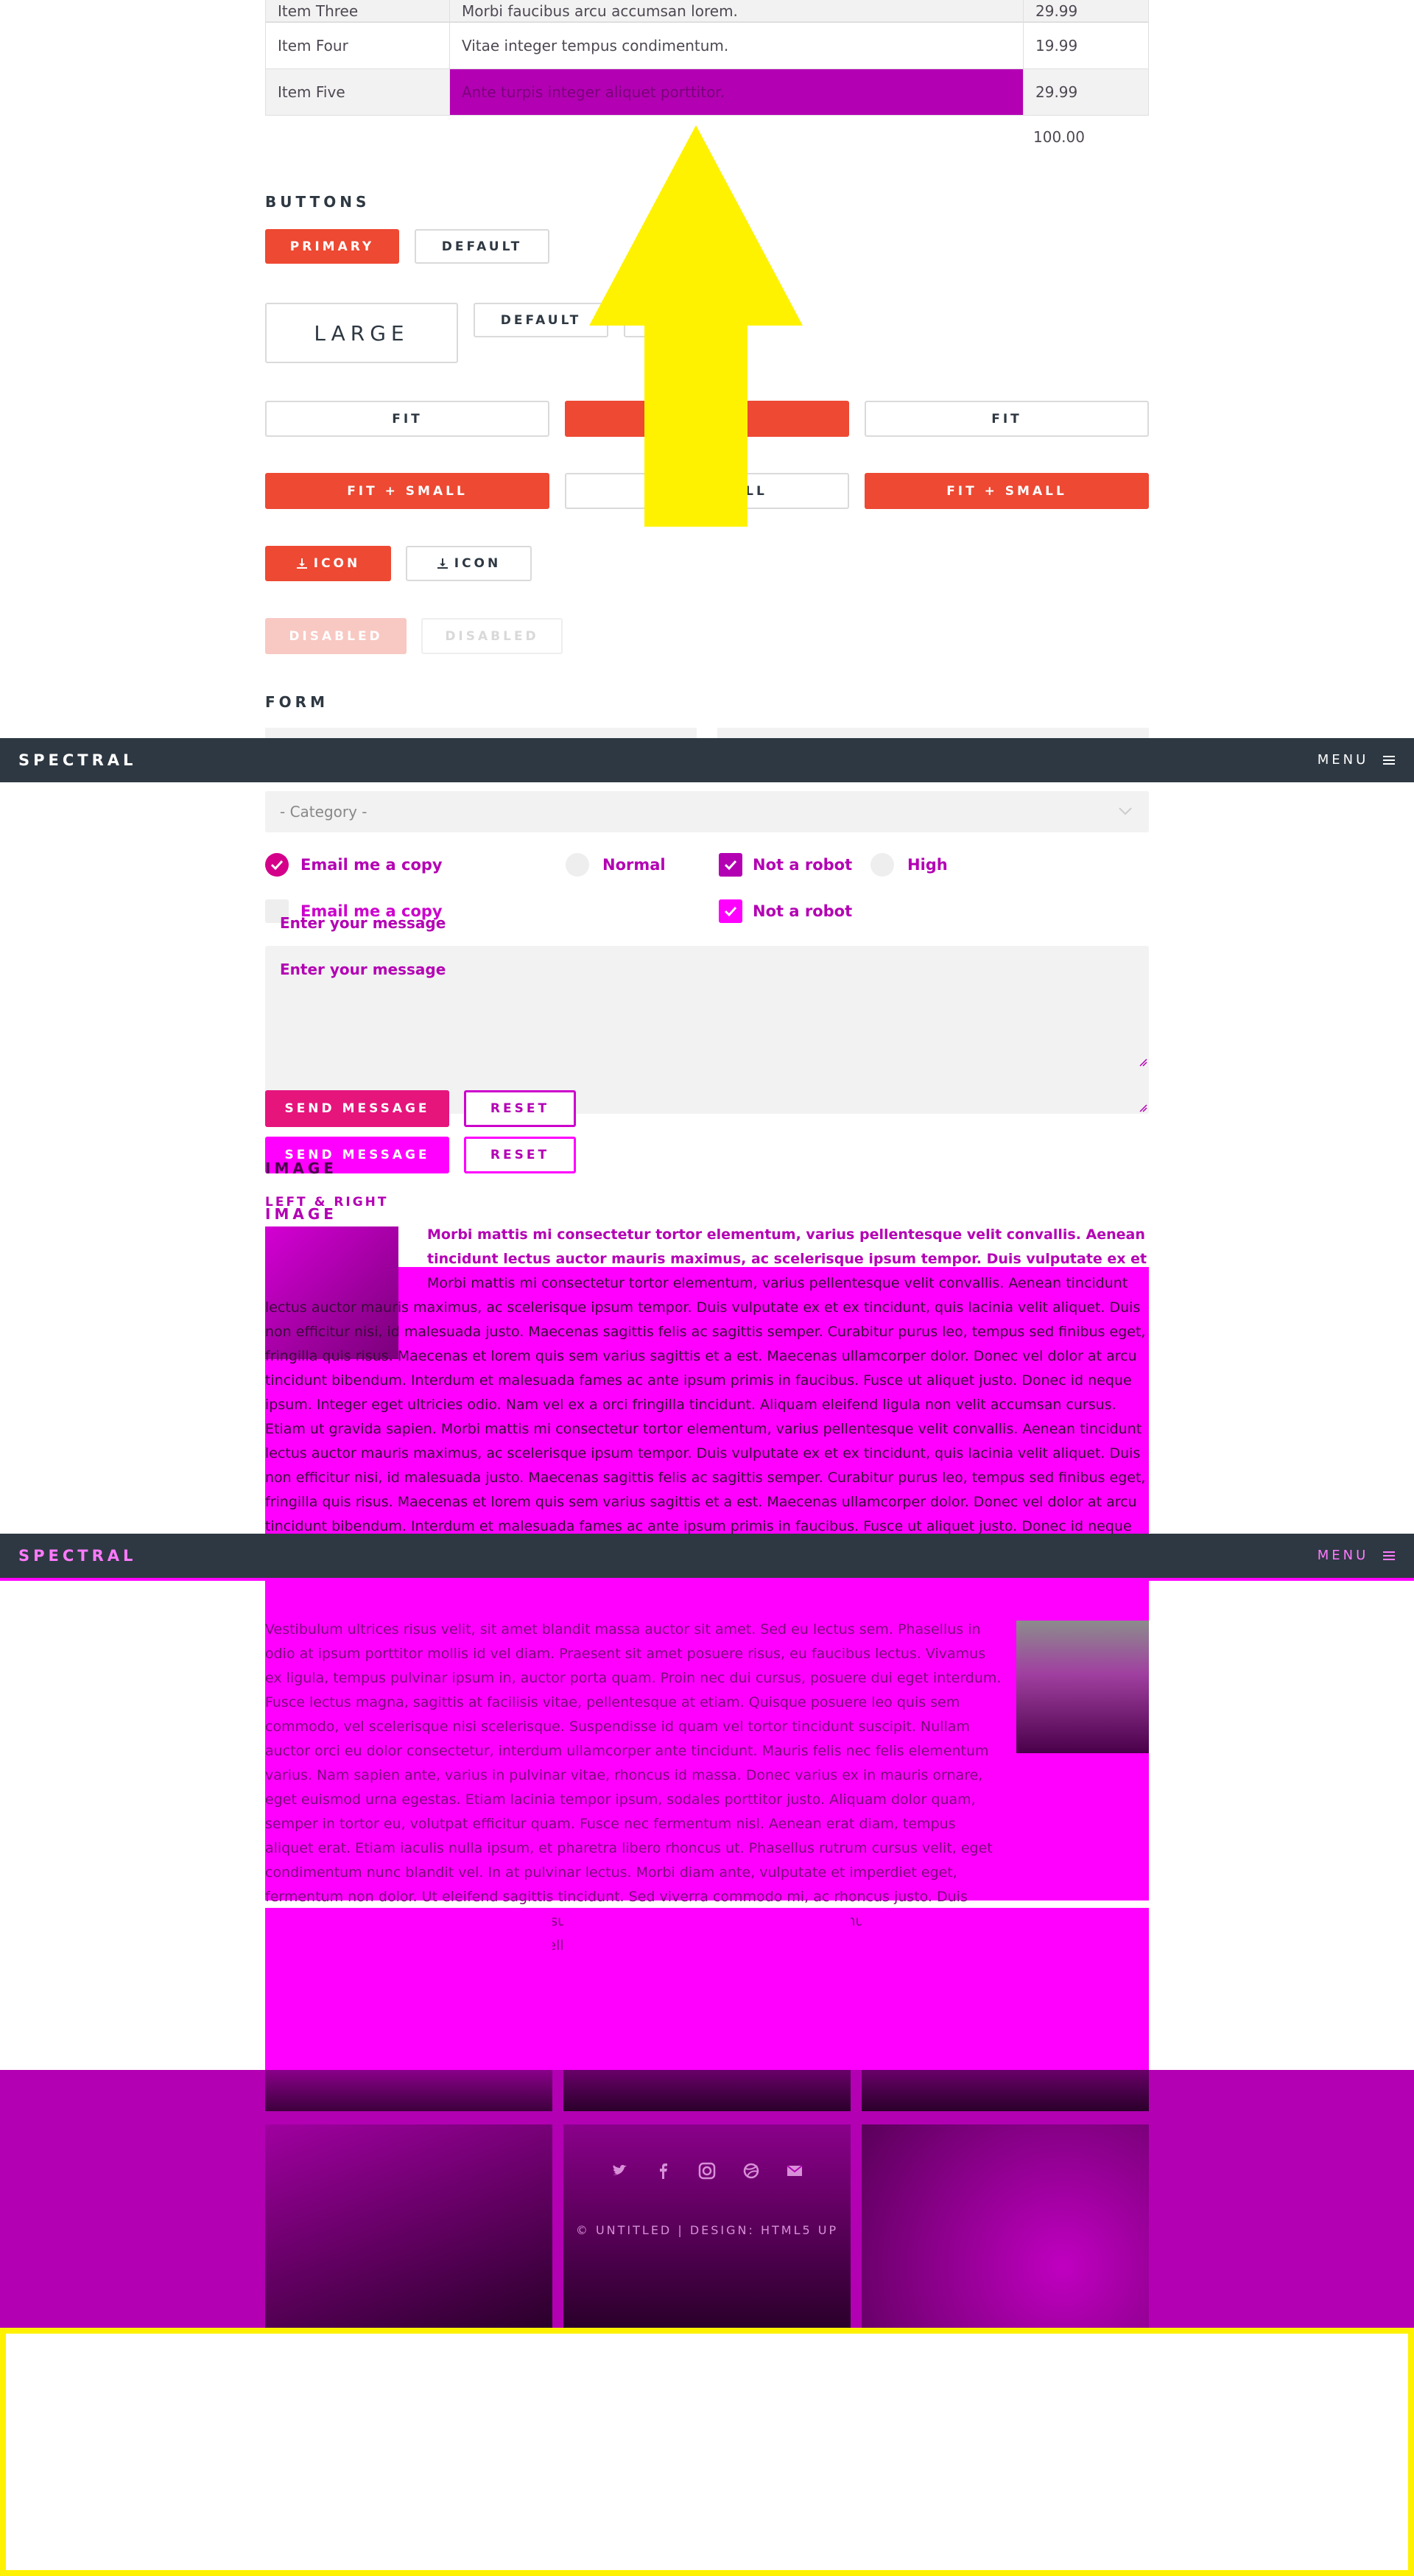 This screenshot has height=2576, width=1414. What do you see at coordinates (928, 865) in the screenshot?
I see `priority-high-label: High` at bounding box center [928, 865].